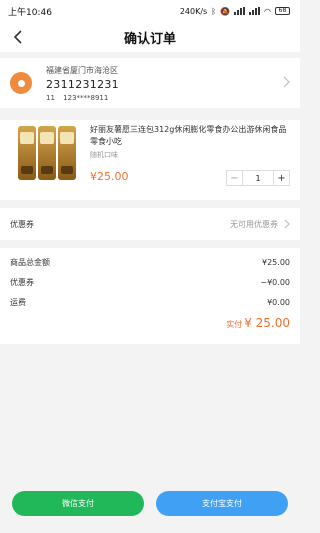 The width and height of the screenshot is (320, 533). What do you see at coordinates (276, 262) in the screenshot?
I see `summary-value: ¥25.00` at bounding box center [276, 262].